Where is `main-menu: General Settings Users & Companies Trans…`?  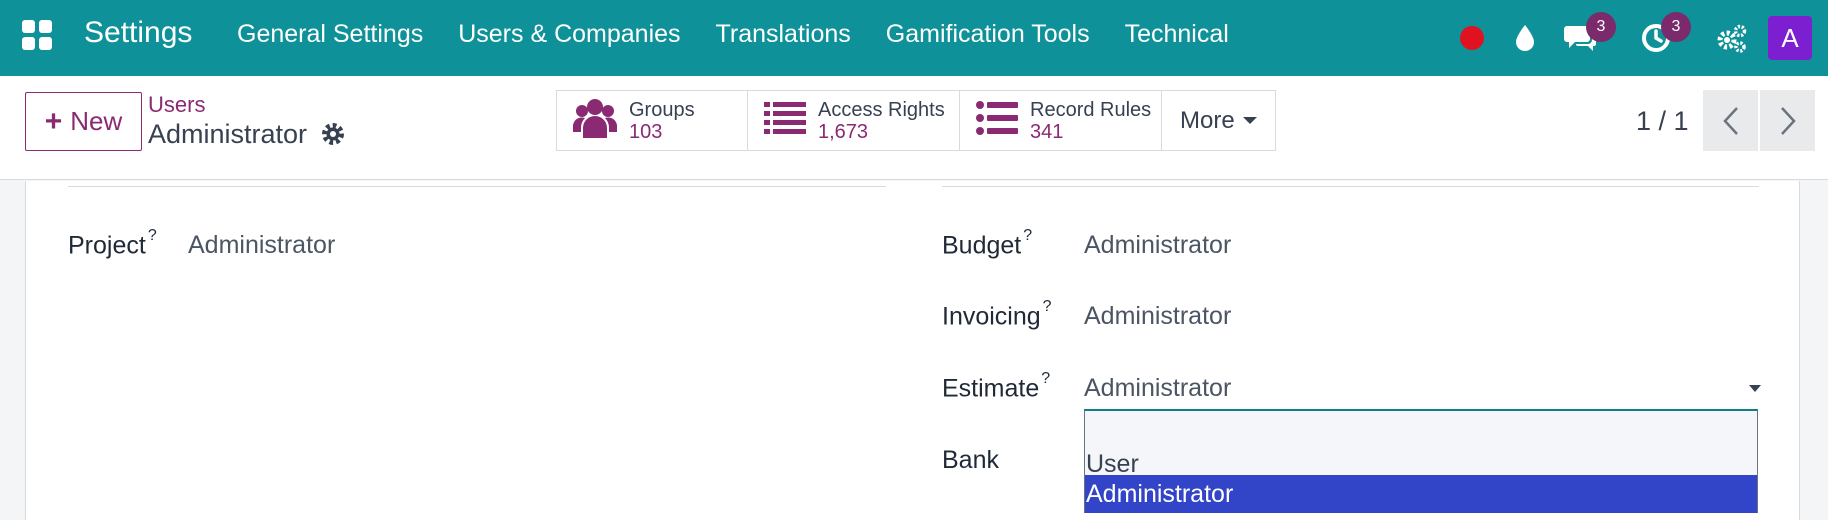
main-menu: General Settings Users & Companies Trans… is located at coordinates (750, 34).